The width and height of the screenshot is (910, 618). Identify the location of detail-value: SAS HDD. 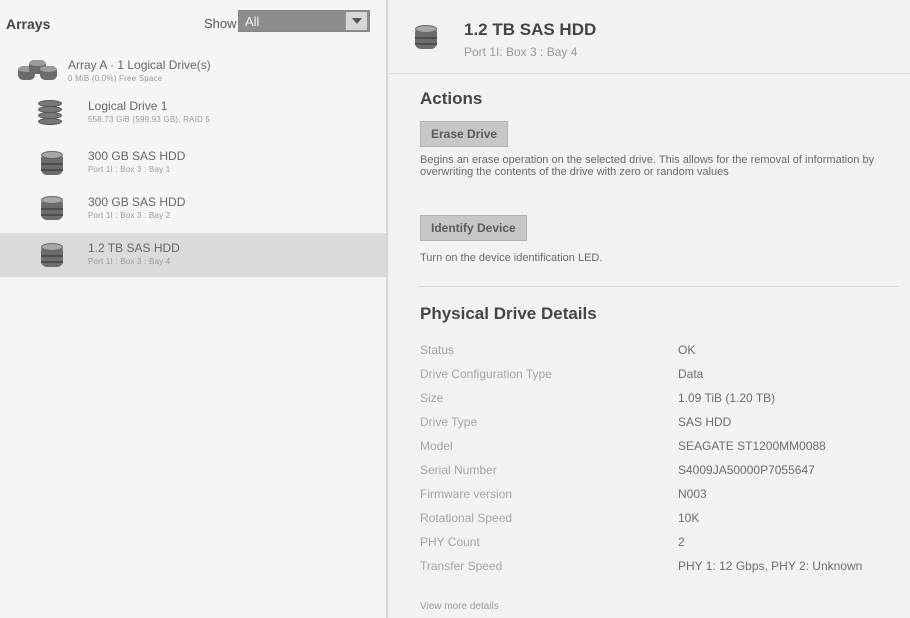
(705, 422).